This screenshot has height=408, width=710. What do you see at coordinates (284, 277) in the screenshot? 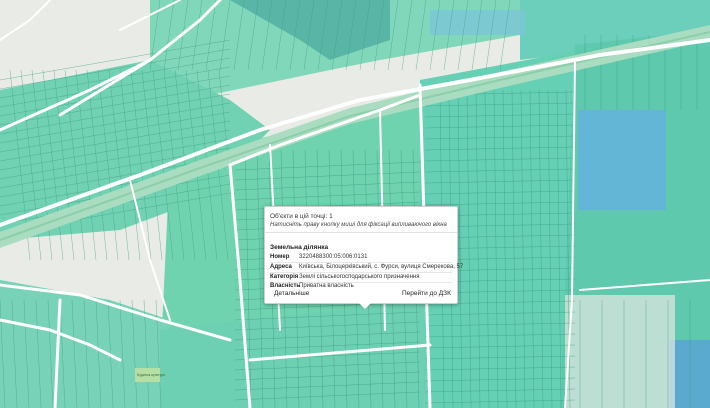
I see `row-key: Категорія` at bounding box center [284, 277].